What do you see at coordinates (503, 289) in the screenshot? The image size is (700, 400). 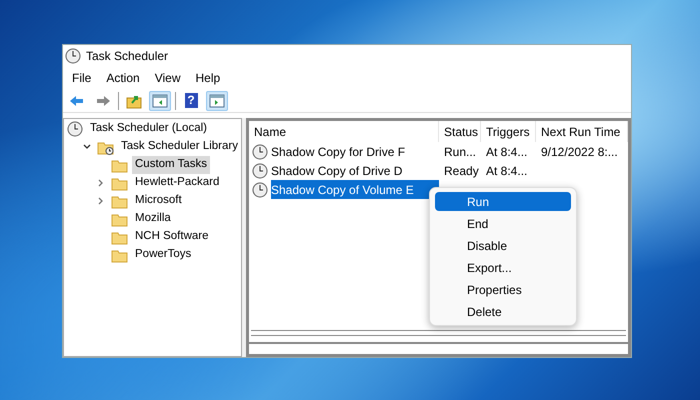 I see `menu-item: Properties` at bounding box center [503, 289].